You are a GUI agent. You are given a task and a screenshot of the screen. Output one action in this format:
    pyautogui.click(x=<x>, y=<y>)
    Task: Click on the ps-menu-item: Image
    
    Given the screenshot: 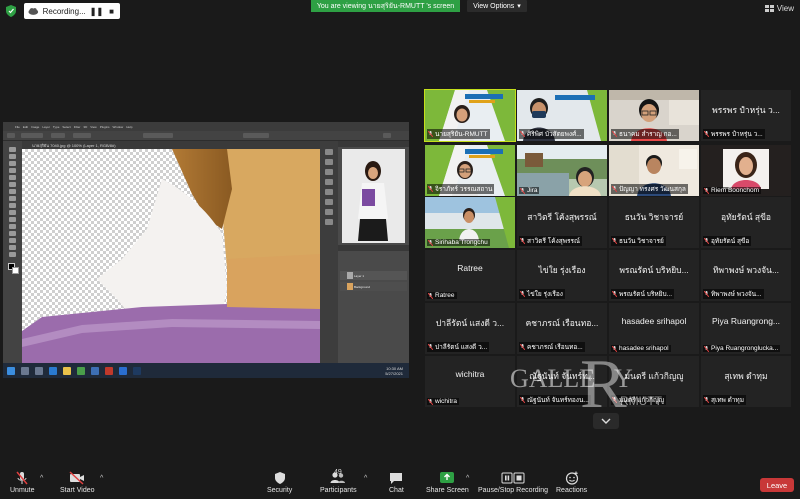 What is the action you would take?
    pyautogui.click(x=35, y=127)
    